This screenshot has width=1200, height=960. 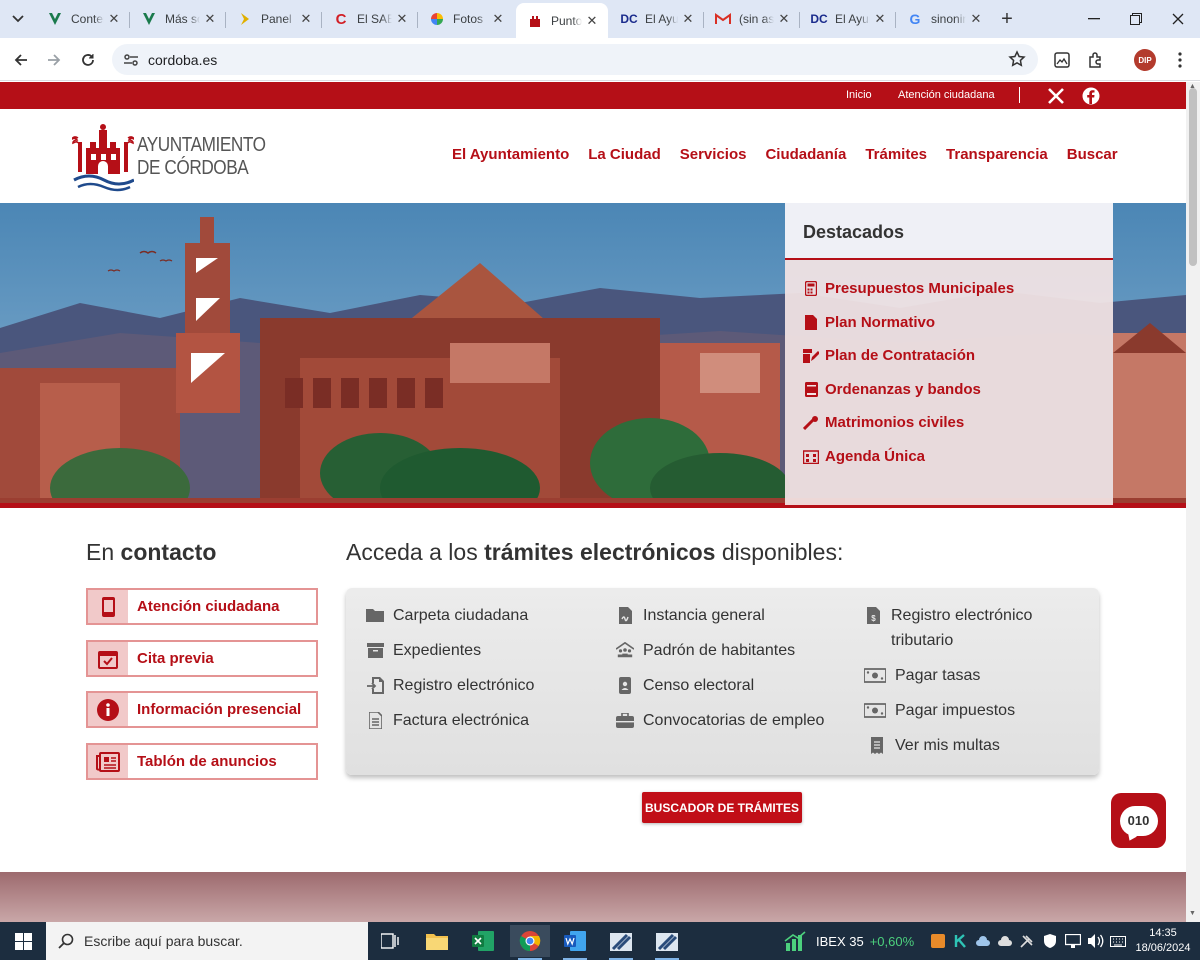 What do you see at coordinates (938, 941) in the screenshot?
I see `tray-app-orange-icon` at bounding box center [938, 941].